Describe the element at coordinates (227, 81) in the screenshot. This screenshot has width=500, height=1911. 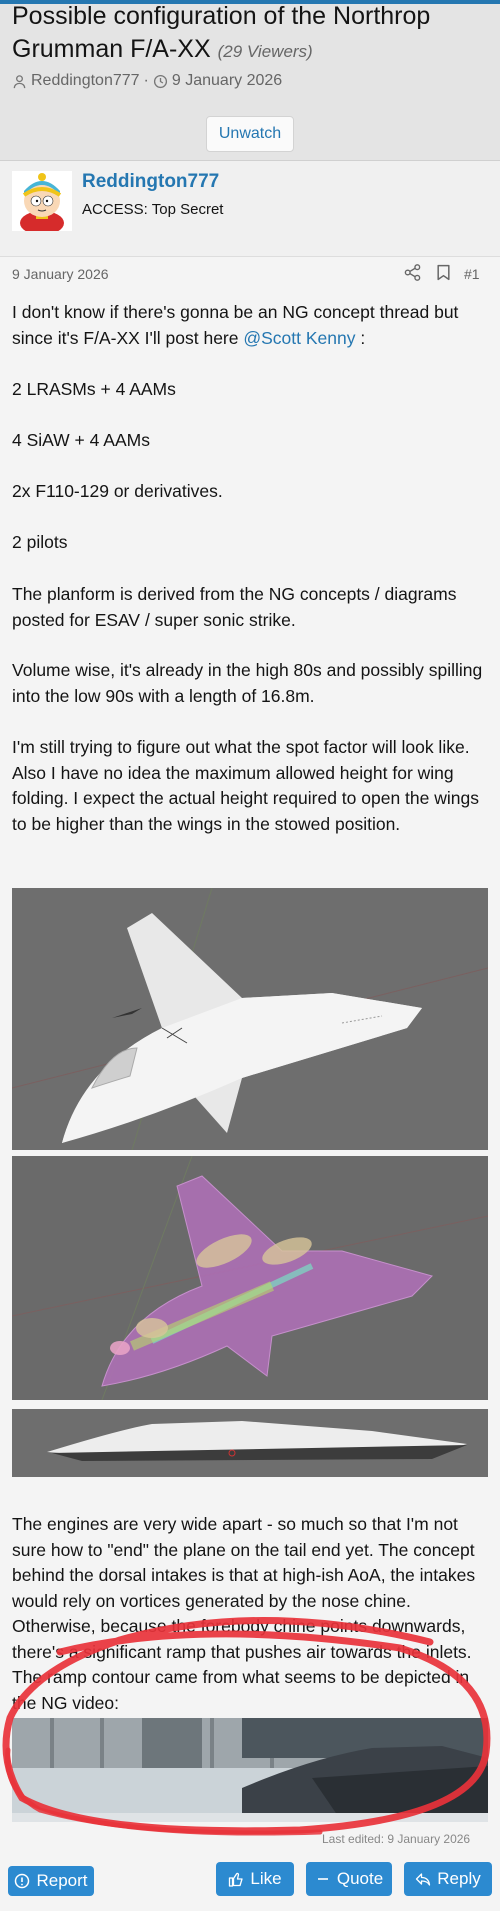
I see `thread-date: 9 January 2026` at that location.